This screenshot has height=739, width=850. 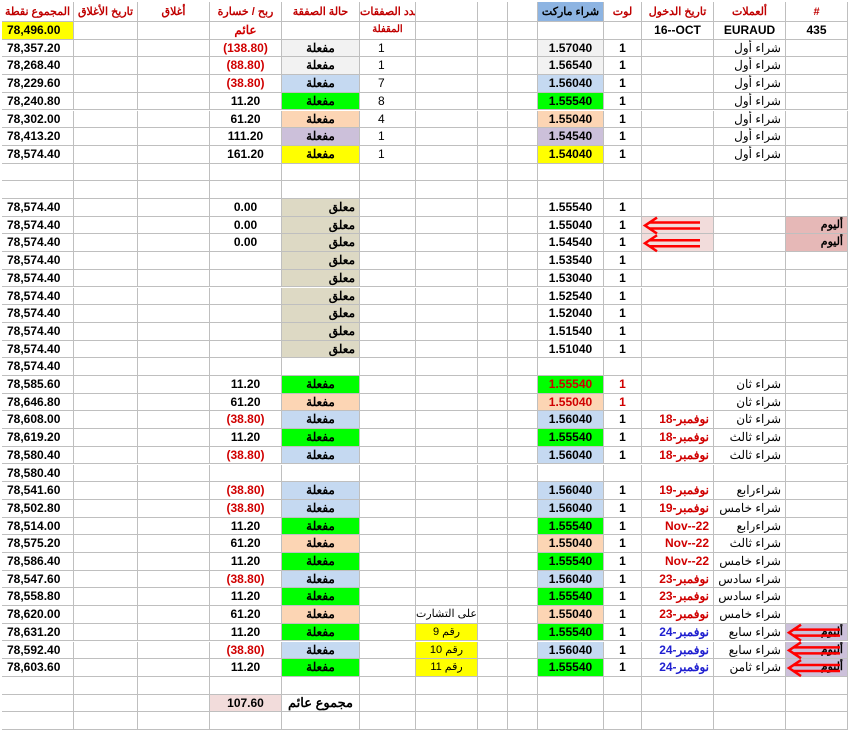 I want to click on cell-currency: شراء ثان, so click(x=750, y=402).